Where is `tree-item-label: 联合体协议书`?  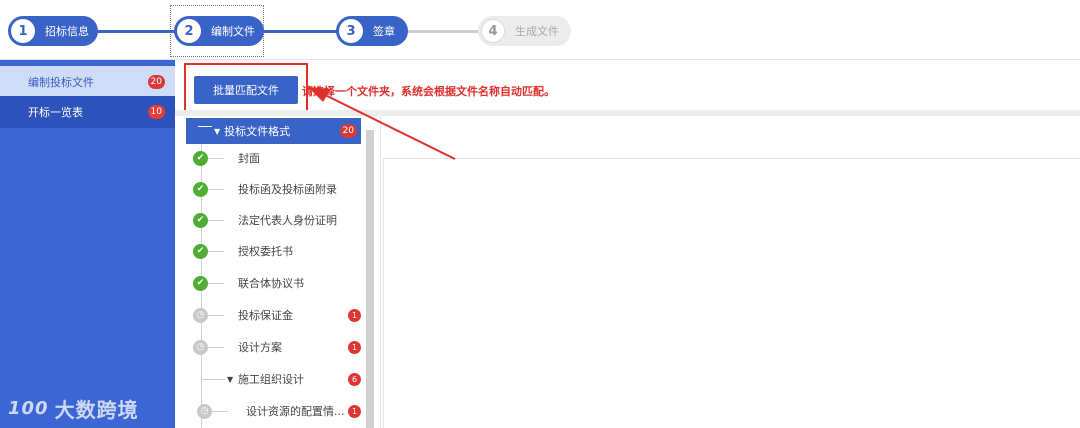 tree-item-label: 联合体协议书 is located at coordinates (271, 283).